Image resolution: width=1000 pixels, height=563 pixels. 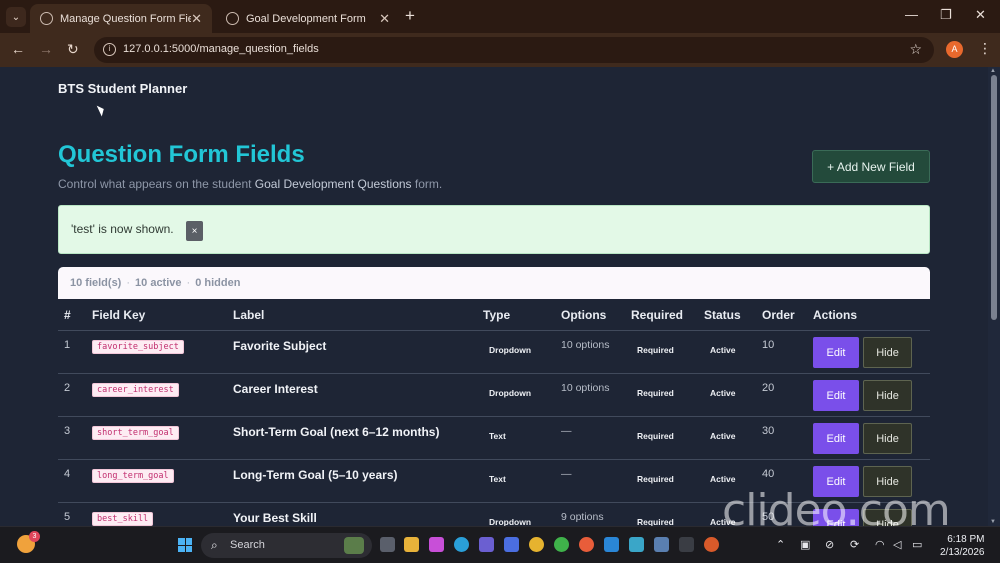 I want to click on tray-mute-icon: ⊘, so click(x=829, y=544).